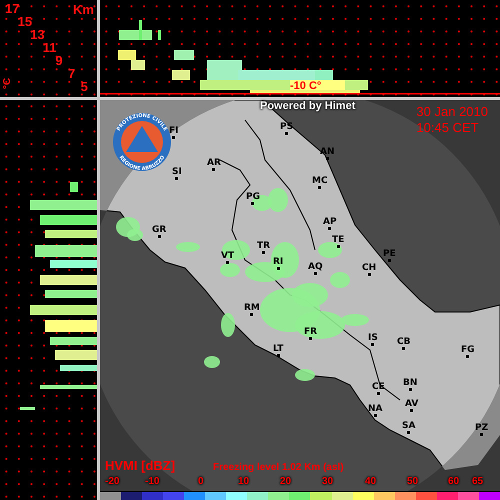 This screenshot has height=500, width=500. What do you see at coordinates (330, 223) in the screenshot?
I see `city-label: AP` at bounding box center [330, 223].